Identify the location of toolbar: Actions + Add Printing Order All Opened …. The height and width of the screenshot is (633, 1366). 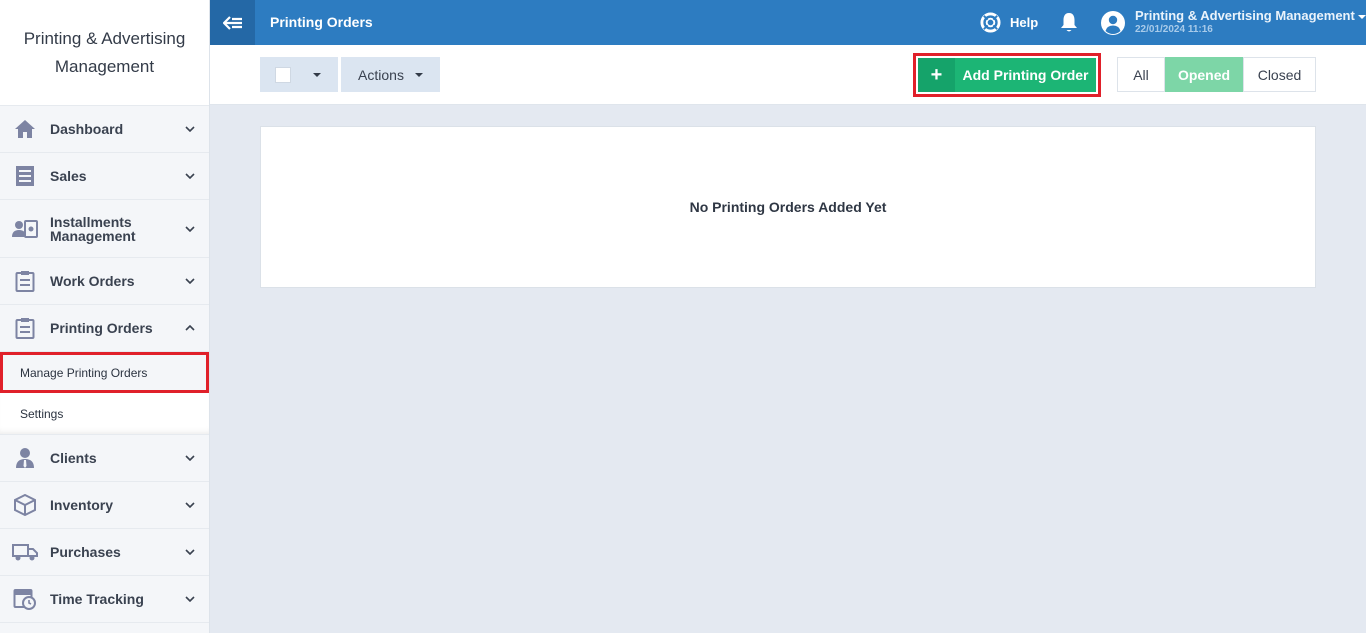
(788, 75).